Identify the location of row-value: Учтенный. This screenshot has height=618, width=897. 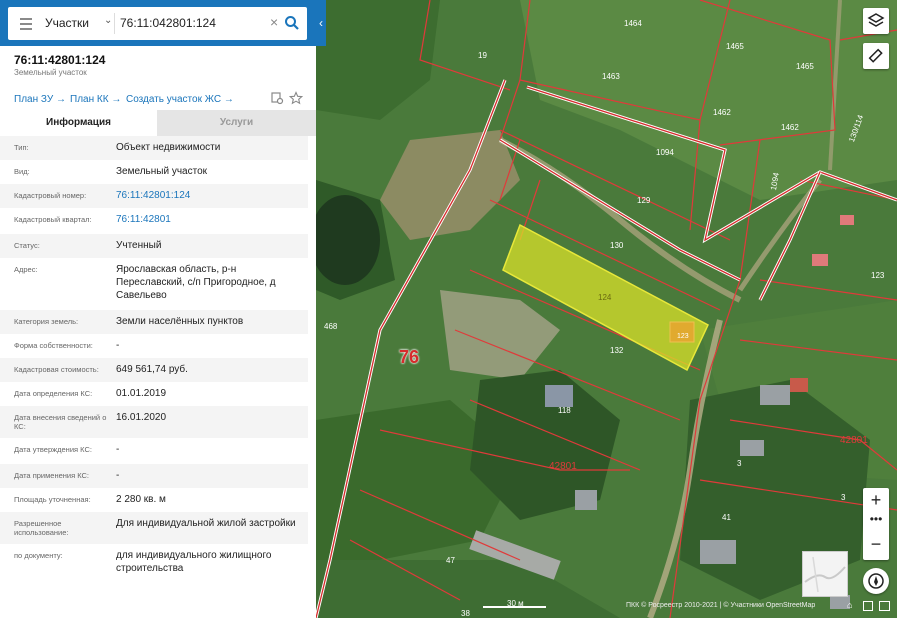
(139, 245).